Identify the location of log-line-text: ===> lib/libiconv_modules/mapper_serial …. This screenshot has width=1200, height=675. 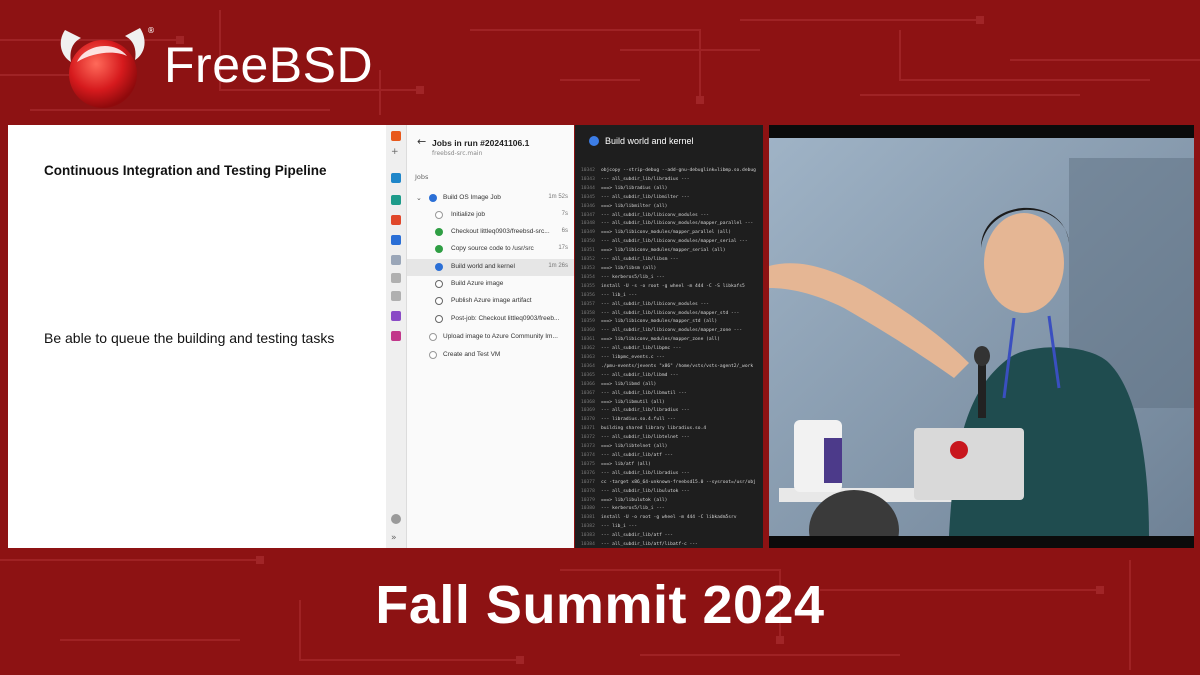
(663, 251).